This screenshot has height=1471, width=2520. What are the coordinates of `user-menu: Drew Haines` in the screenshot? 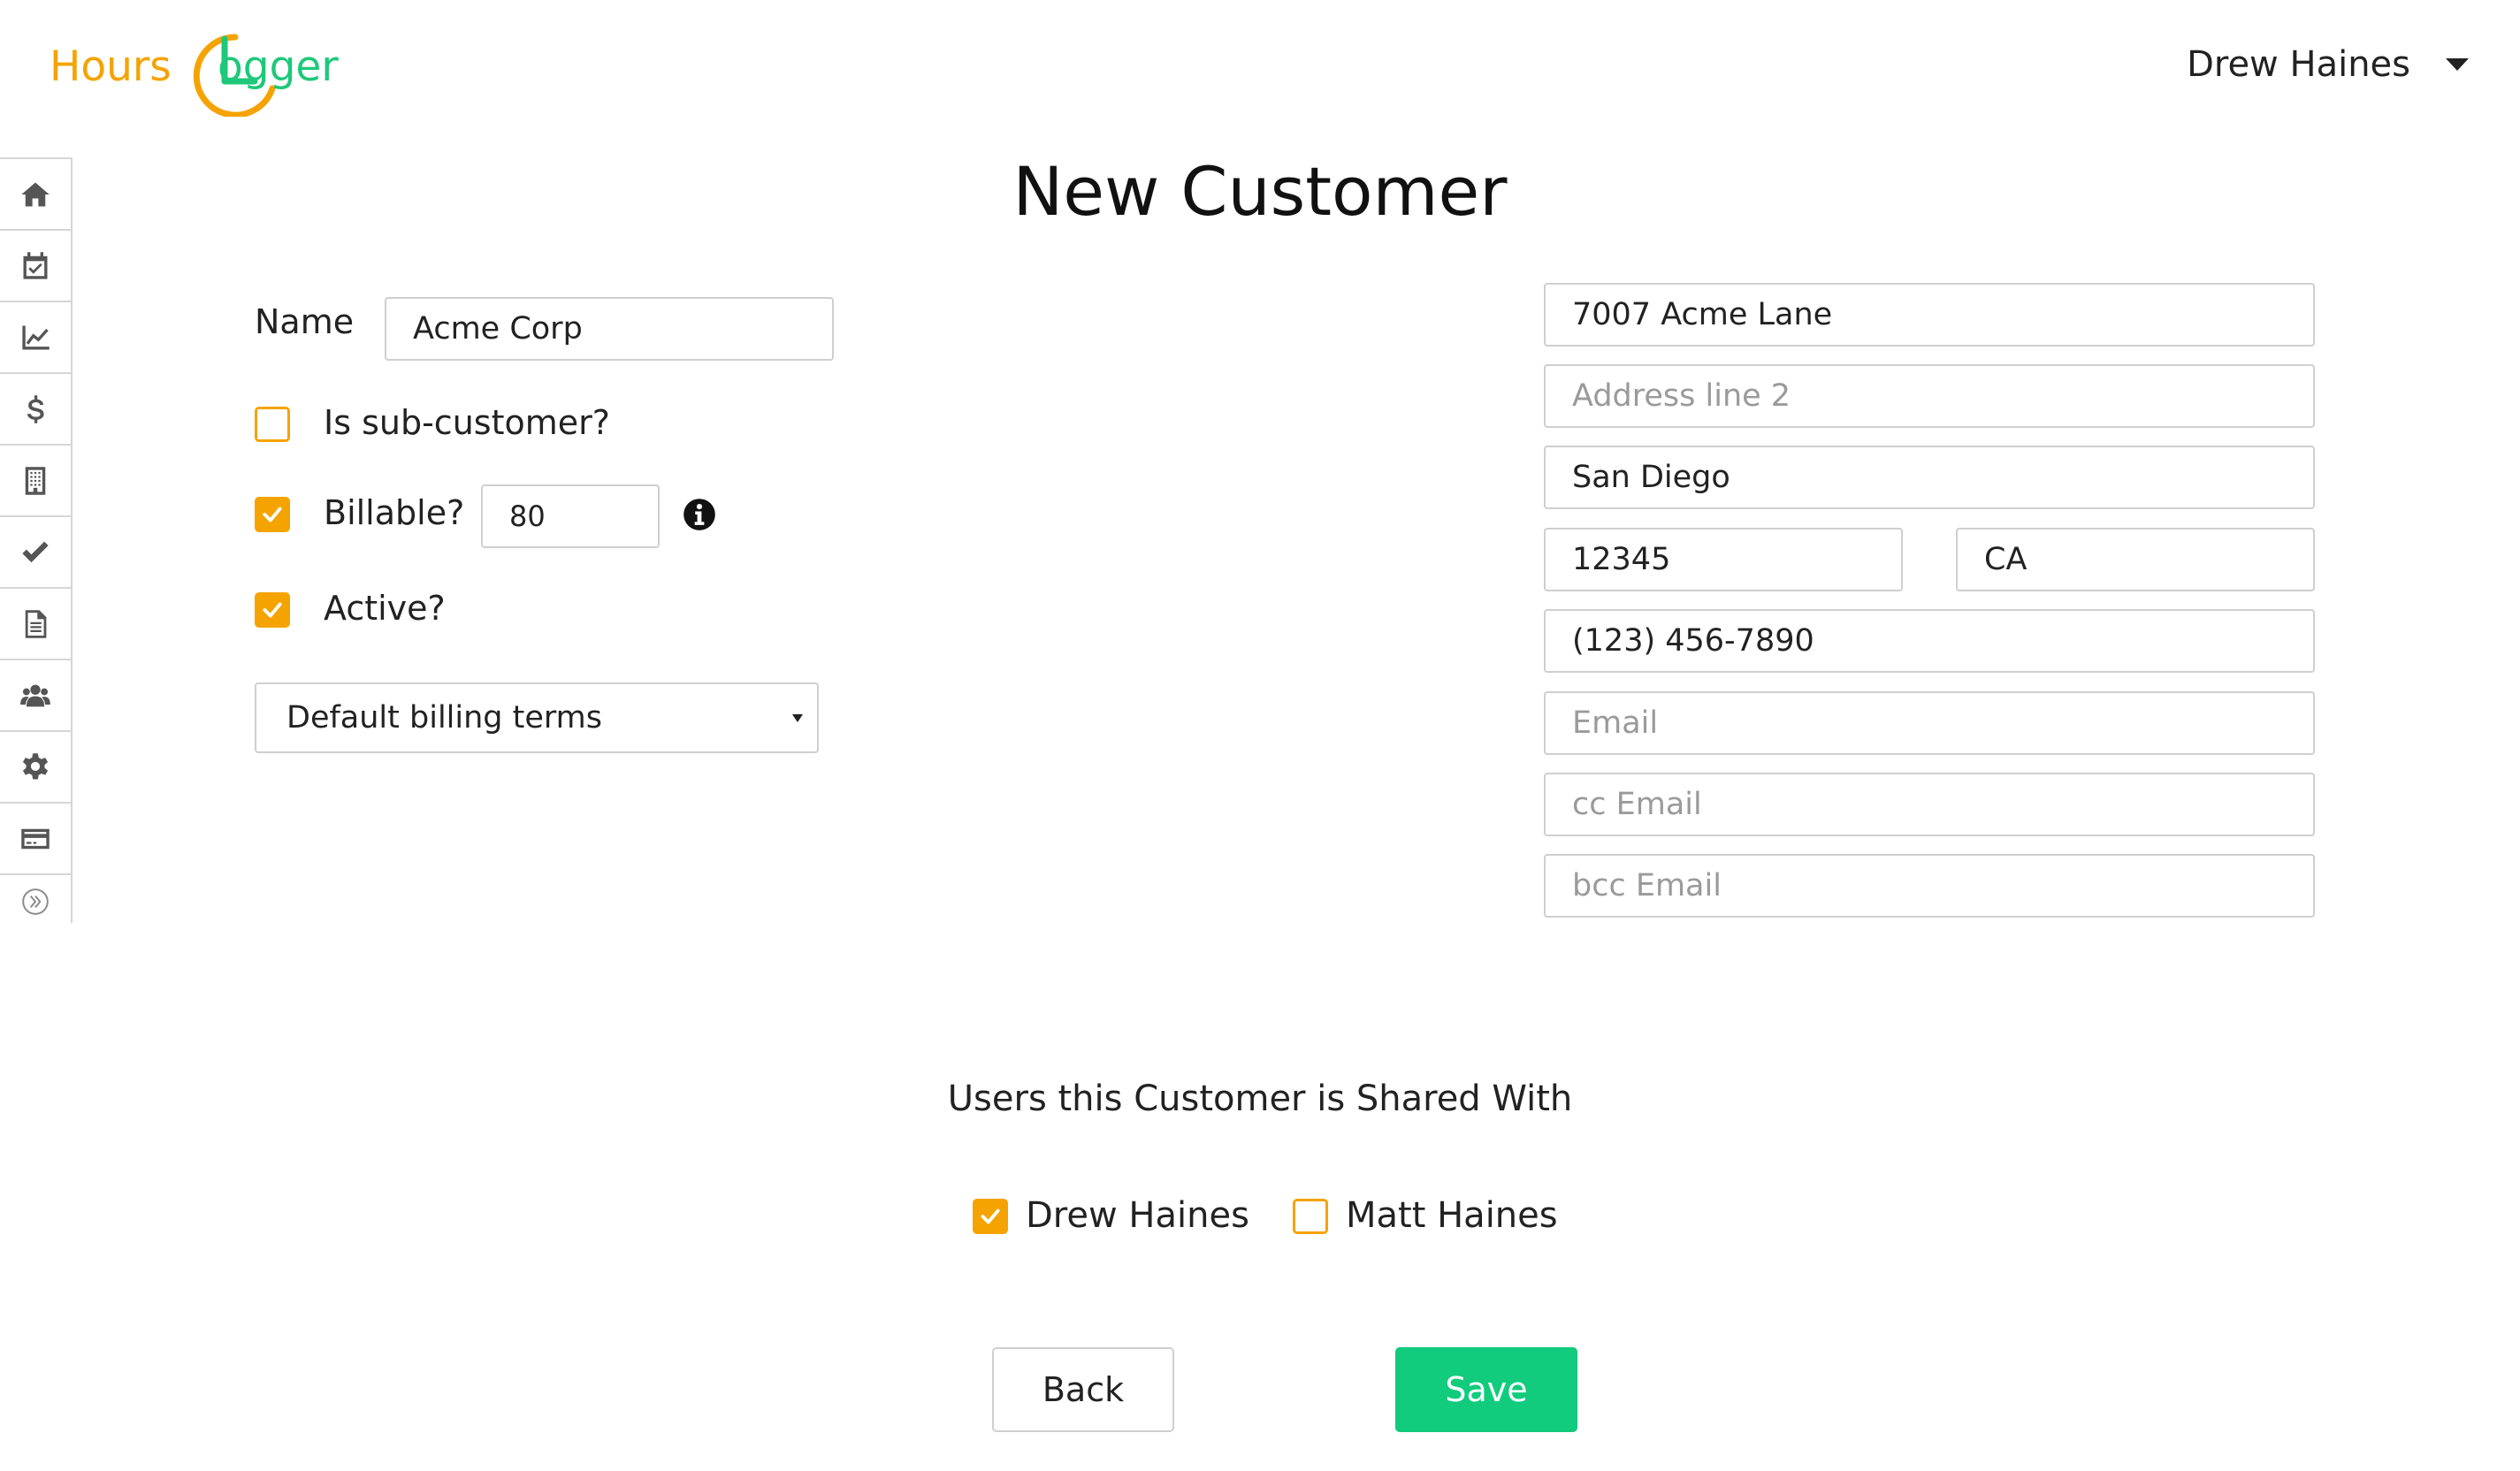 It's located at (2328, 64).